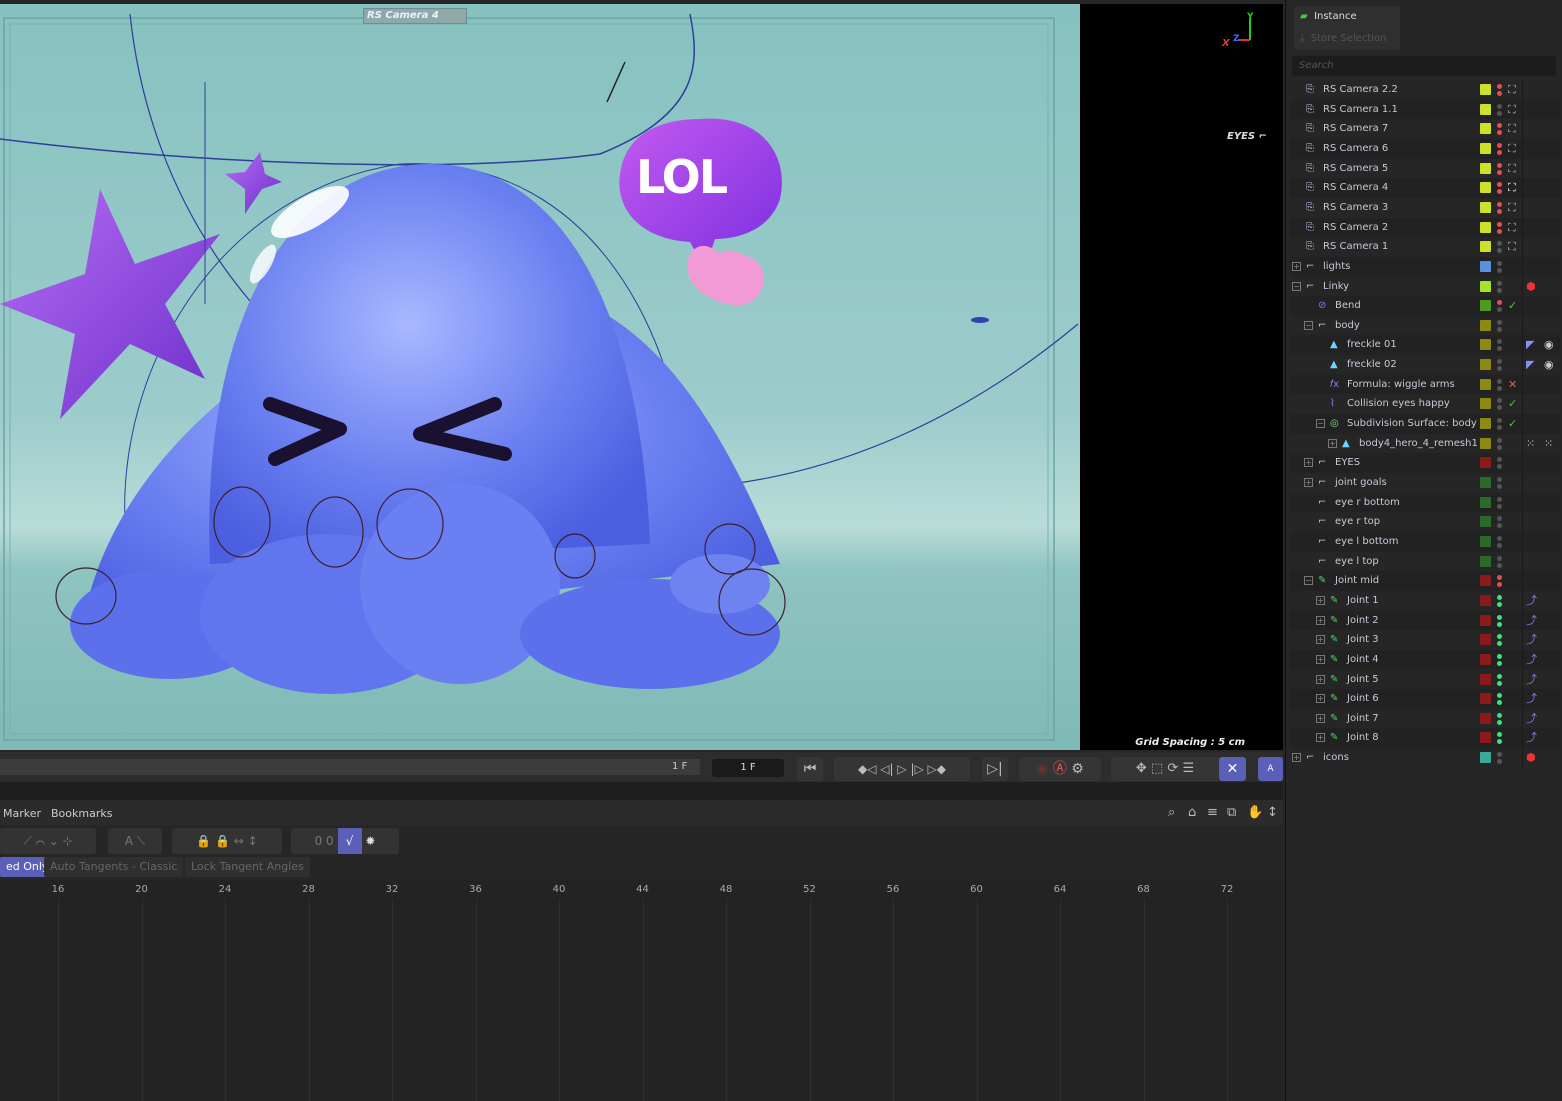  What do you see at coordinates (1425, 738) in the screenshot?
I see `object-row: + ✎ Joint 8 ⤴` at bounding box center [1425, 738].